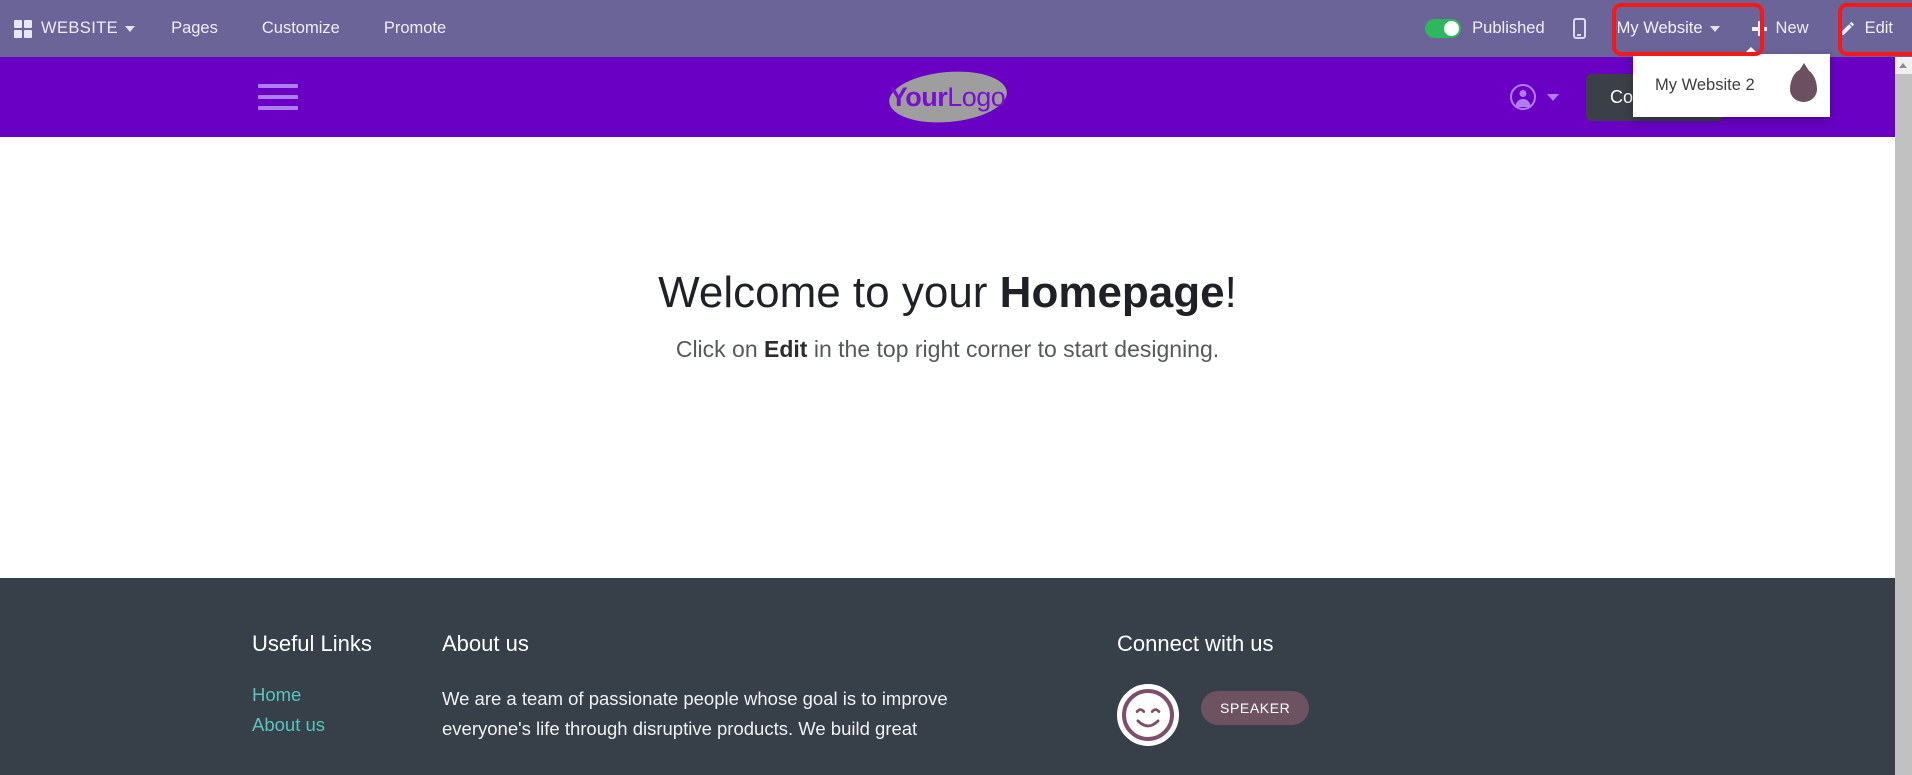  I want to click on footer-connect-row: SPEAKER, so click(1213, 715).